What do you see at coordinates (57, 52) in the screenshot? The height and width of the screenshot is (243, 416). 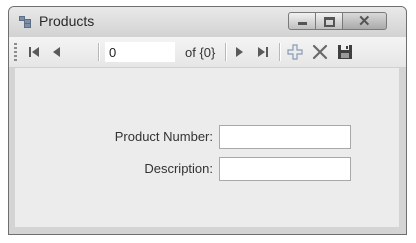 I see `move-previous-icon` at bounding box center [57, 52].